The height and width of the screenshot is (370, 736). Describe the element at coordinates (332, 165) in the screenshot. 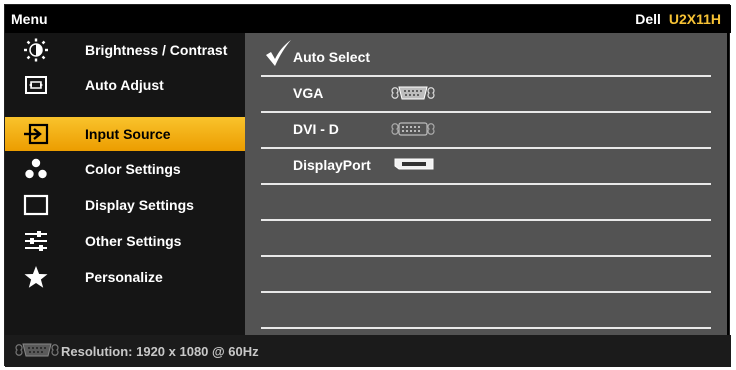

I see `option-label: DisplayPort` at that location.